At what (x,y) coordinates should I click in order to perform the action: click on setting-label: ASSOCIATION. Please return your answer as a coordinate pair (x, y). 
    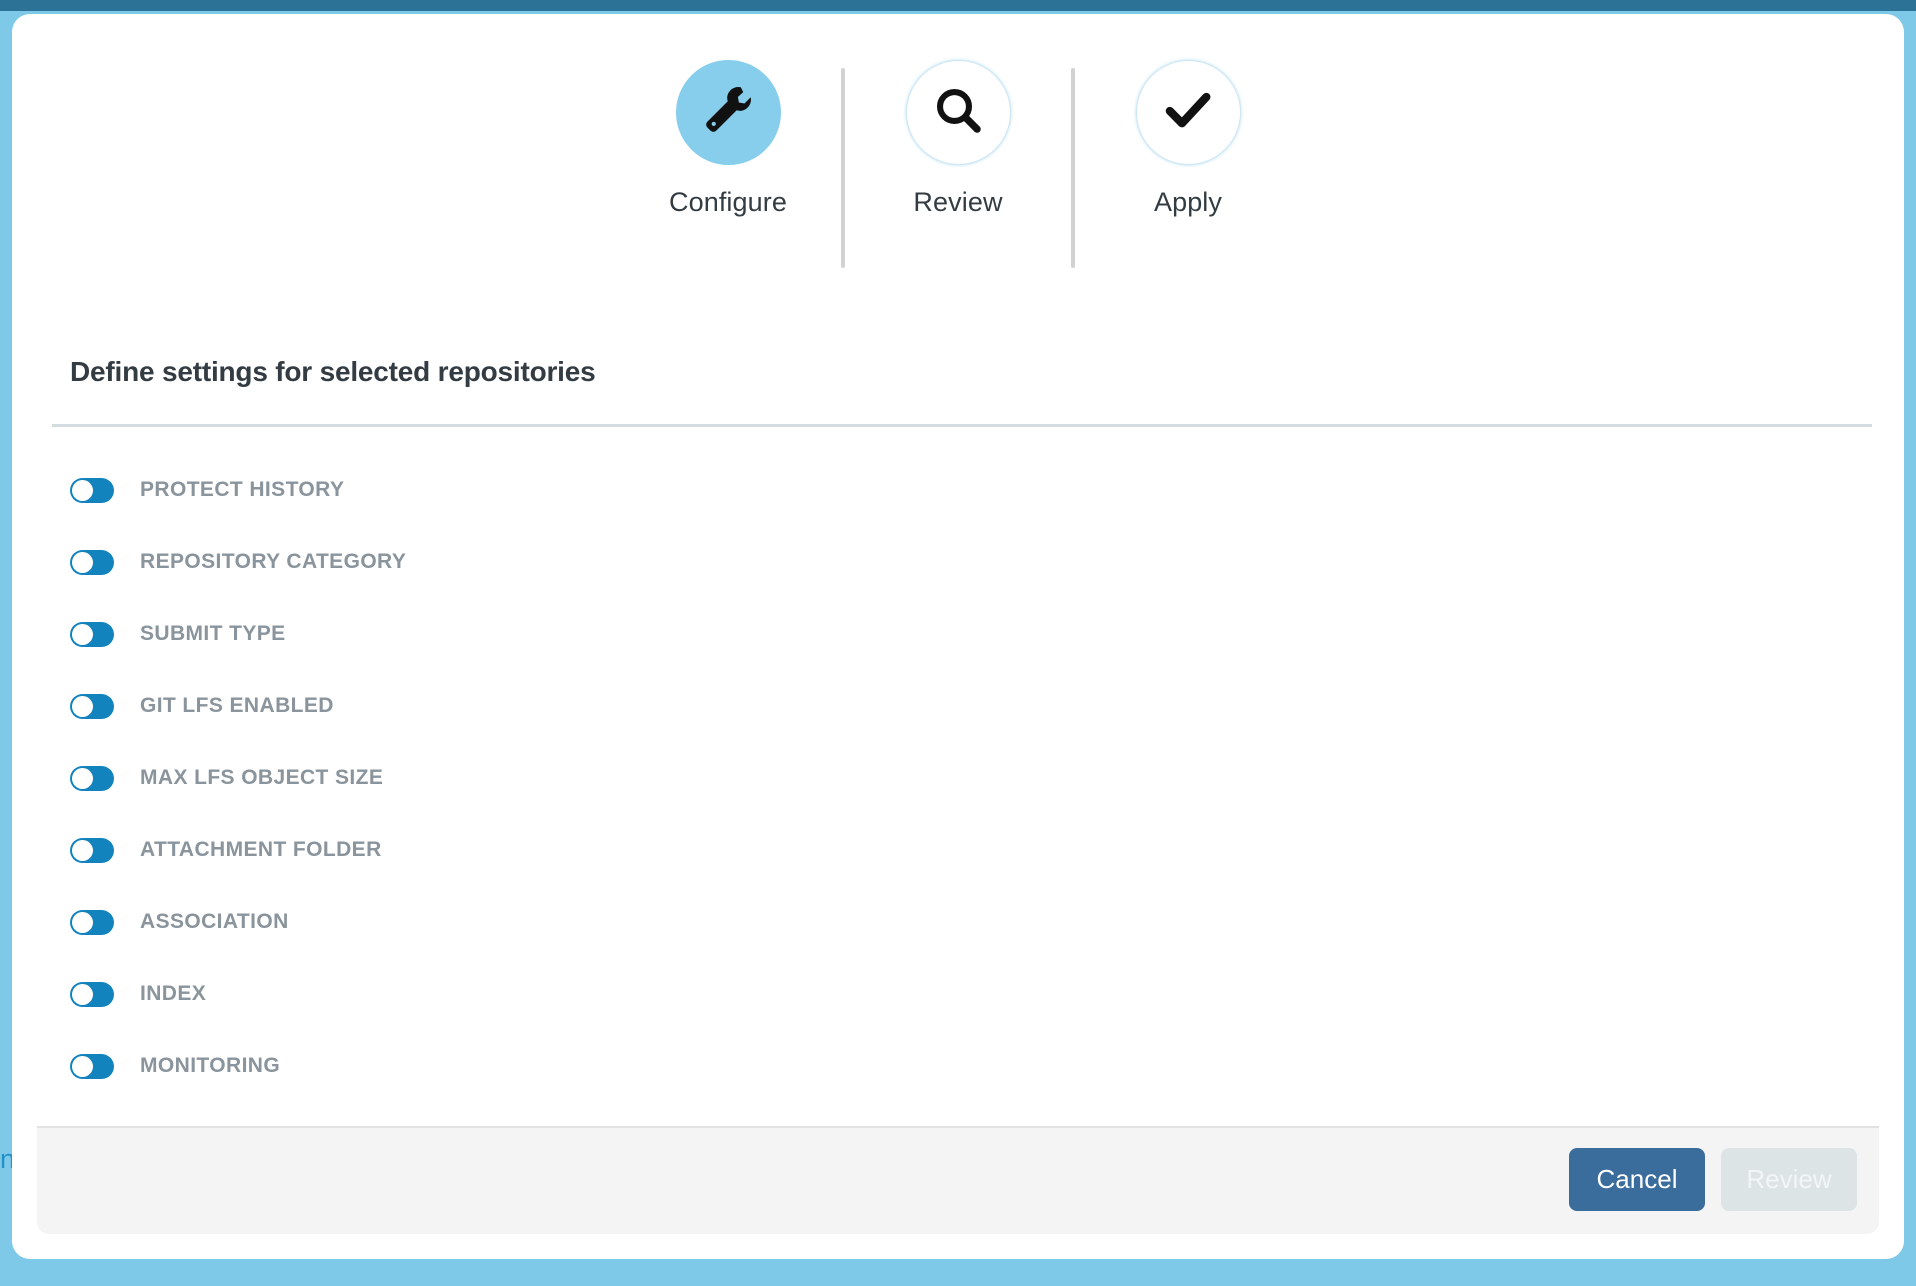
    Looking at the image, I should click on (214, 921).